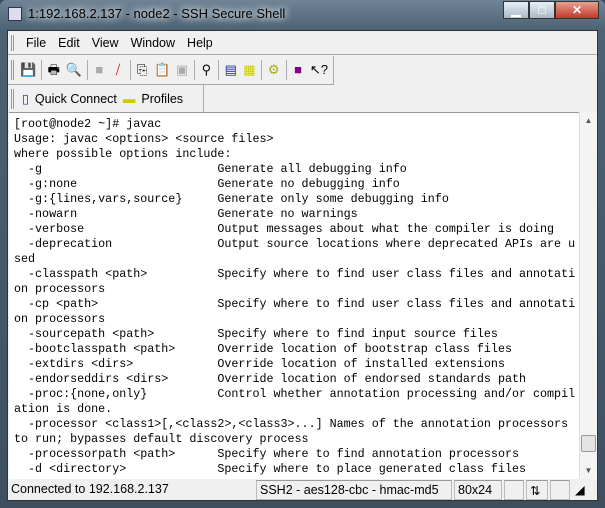 The width and height of the screenshot is (605, 508). Describe the element at coordinates (207, 70) in the screenshot. I see `find-icon: ⚲` at that location.